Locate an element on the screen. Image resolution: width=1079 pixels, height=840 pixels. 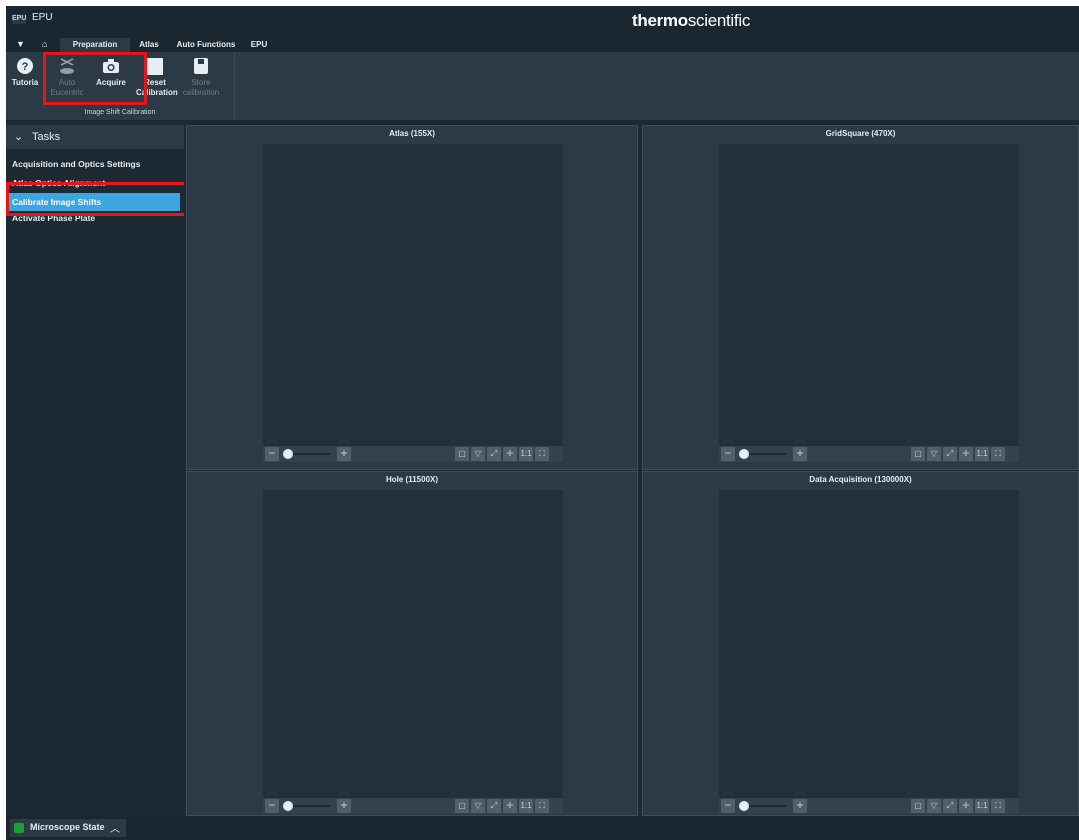
thermo-scientific-logo: thermoscientific is located at coordinates (691, 21).